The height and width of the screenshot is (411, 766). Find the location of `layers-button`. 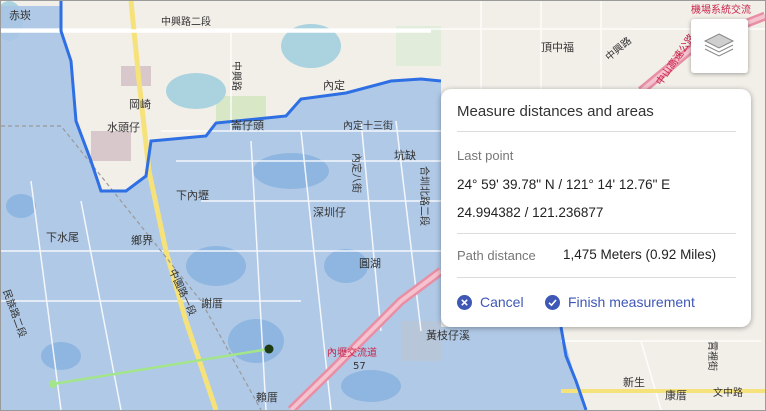

layers-button is located at coordinates (719, 46).